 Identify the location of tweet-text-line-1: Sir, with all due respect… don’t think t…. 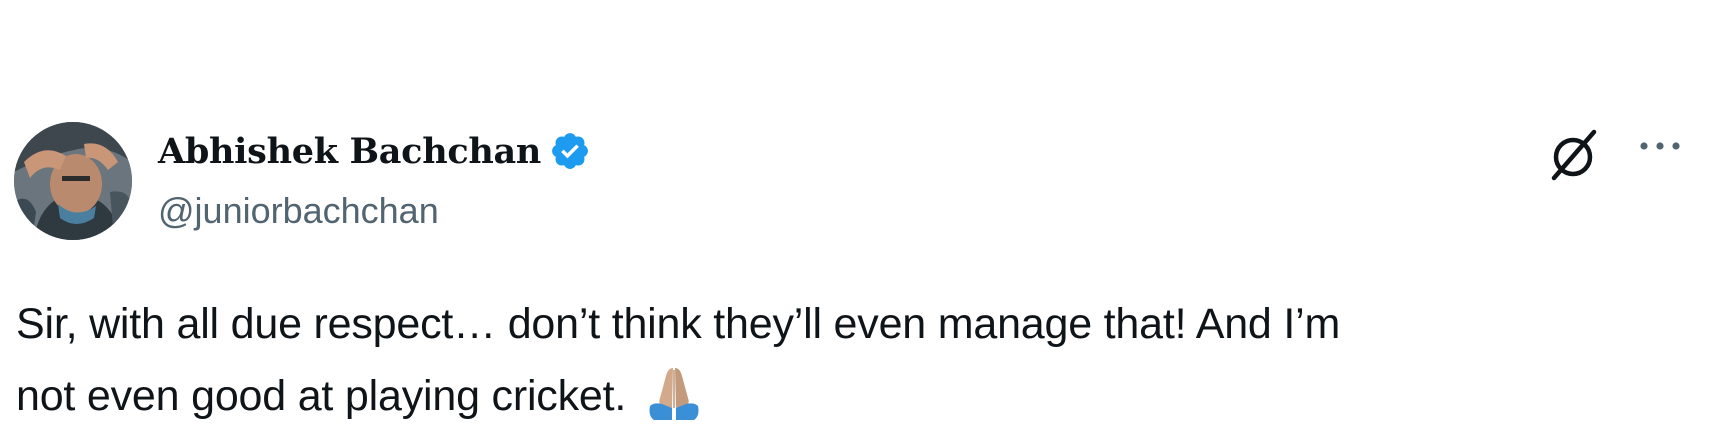
(678, 324).